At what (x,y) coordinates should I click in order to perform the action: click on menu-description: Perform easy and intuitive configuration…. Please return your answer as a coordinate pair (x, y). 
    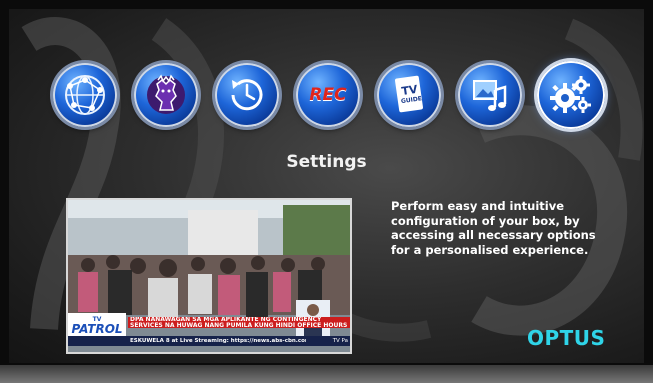
    Looking at the image, I should click on (493, 228).